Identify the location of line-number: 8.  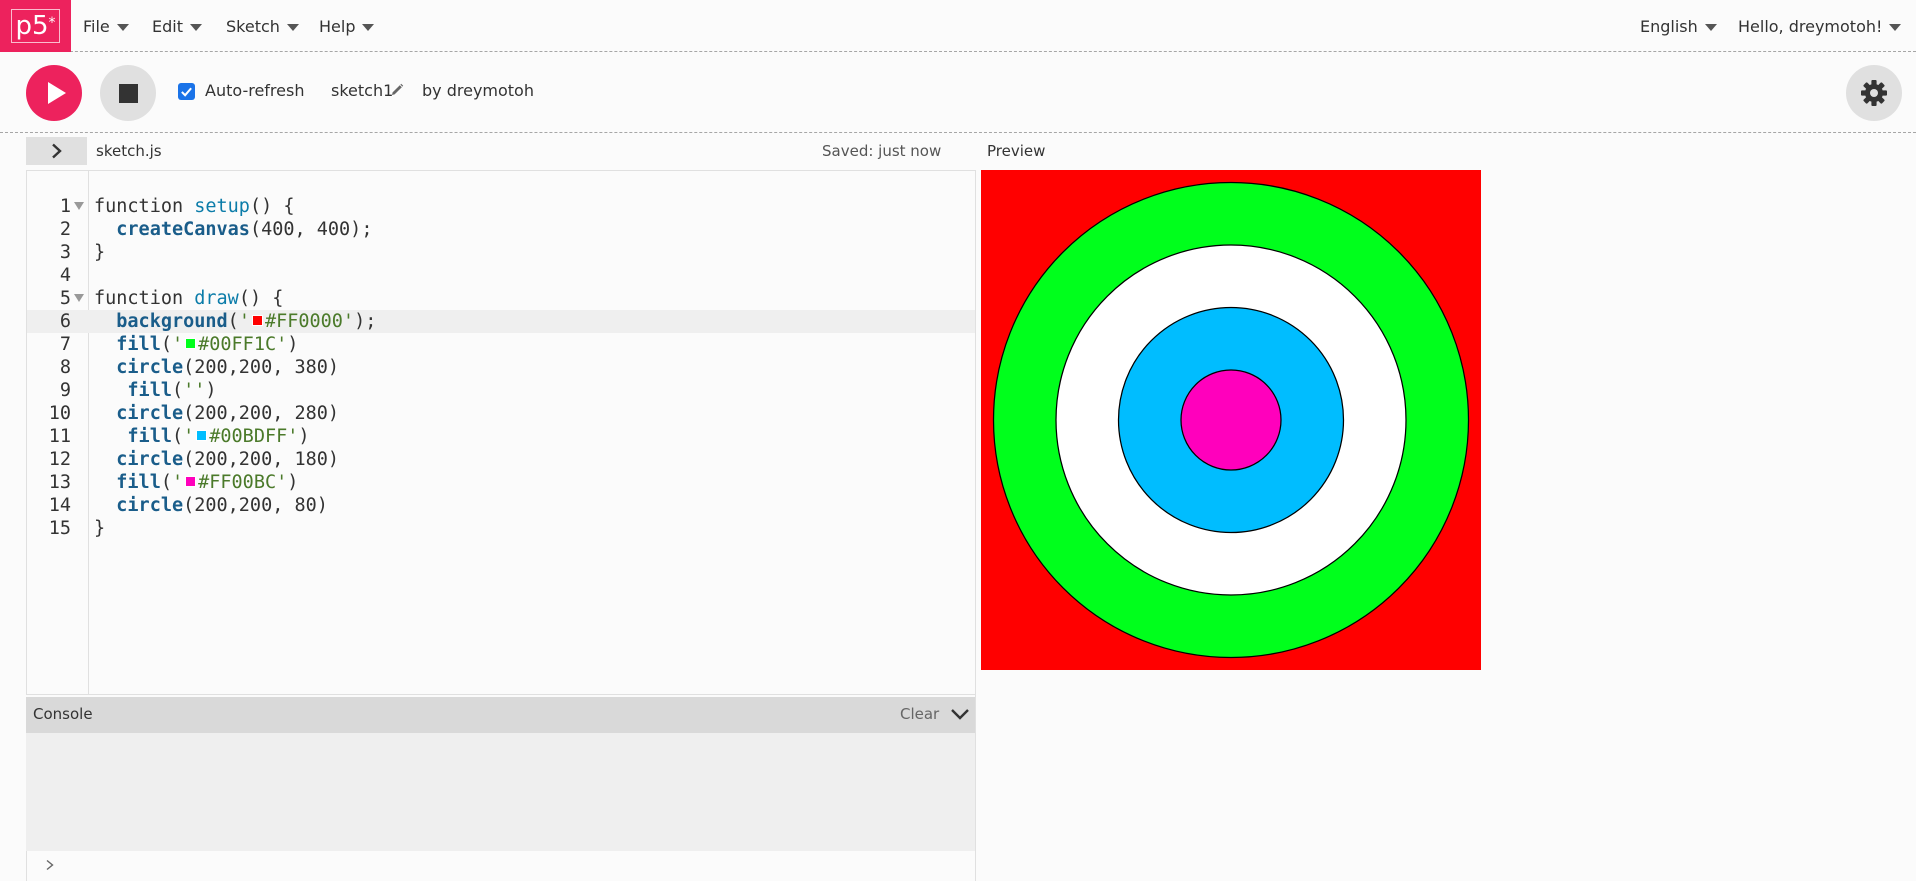
(65, 367).